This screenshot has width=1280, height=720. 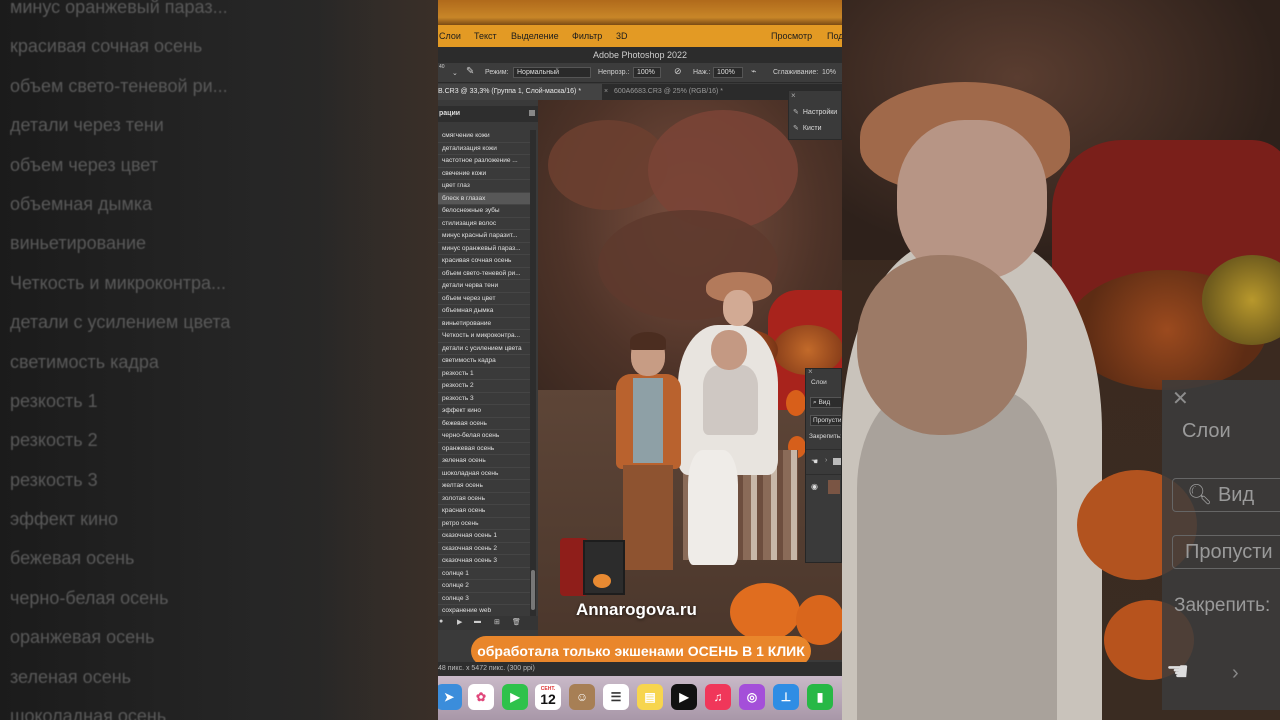 I want to click on menu-view: Просмотр, so click(x=791, y=36).